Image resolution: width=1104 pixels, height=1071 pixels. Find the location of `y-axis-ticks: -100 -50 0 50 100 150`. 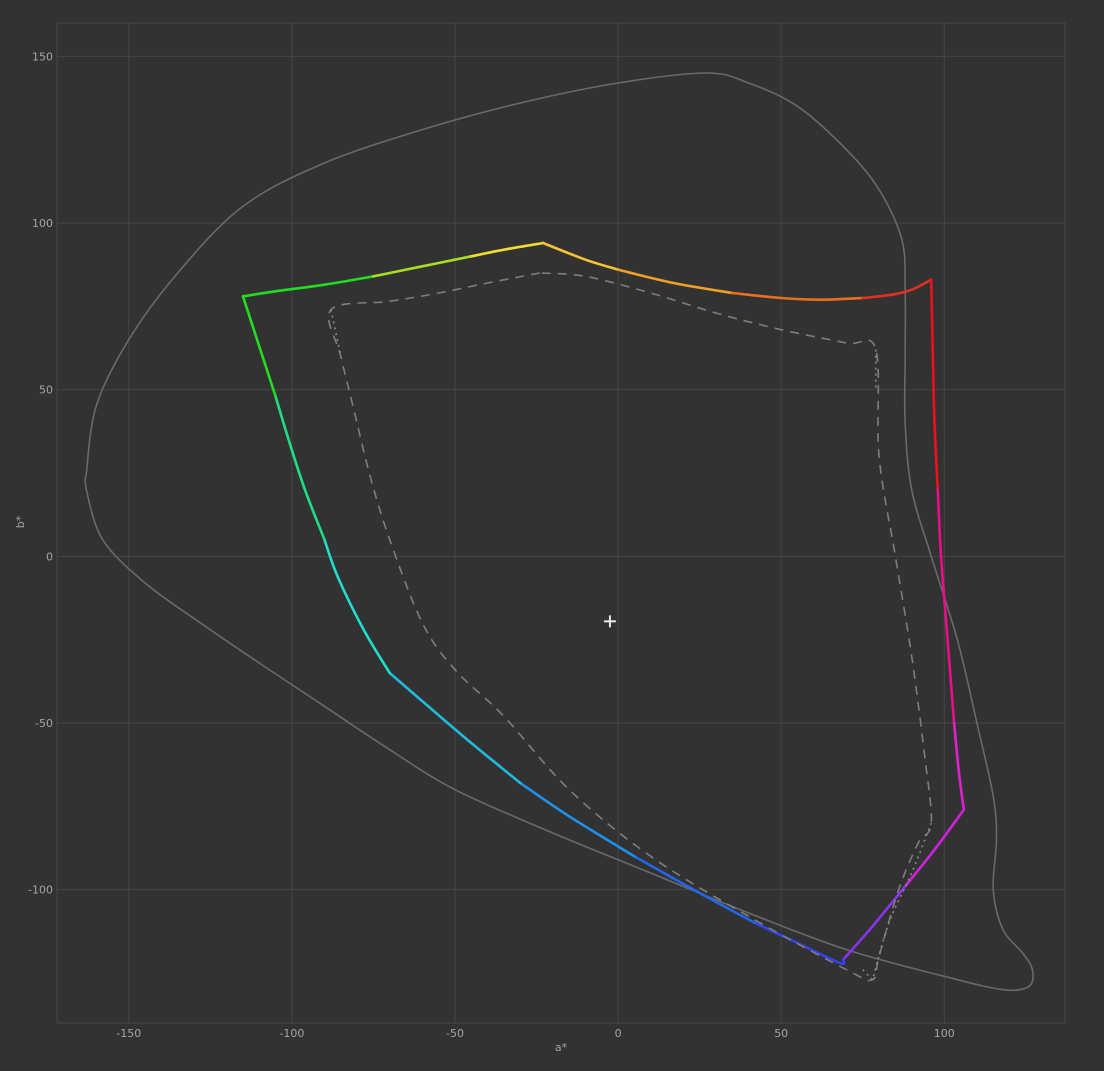

y-axis-ticks: -100 -50 0 50 100 150 is located at coordinates (40, 473).